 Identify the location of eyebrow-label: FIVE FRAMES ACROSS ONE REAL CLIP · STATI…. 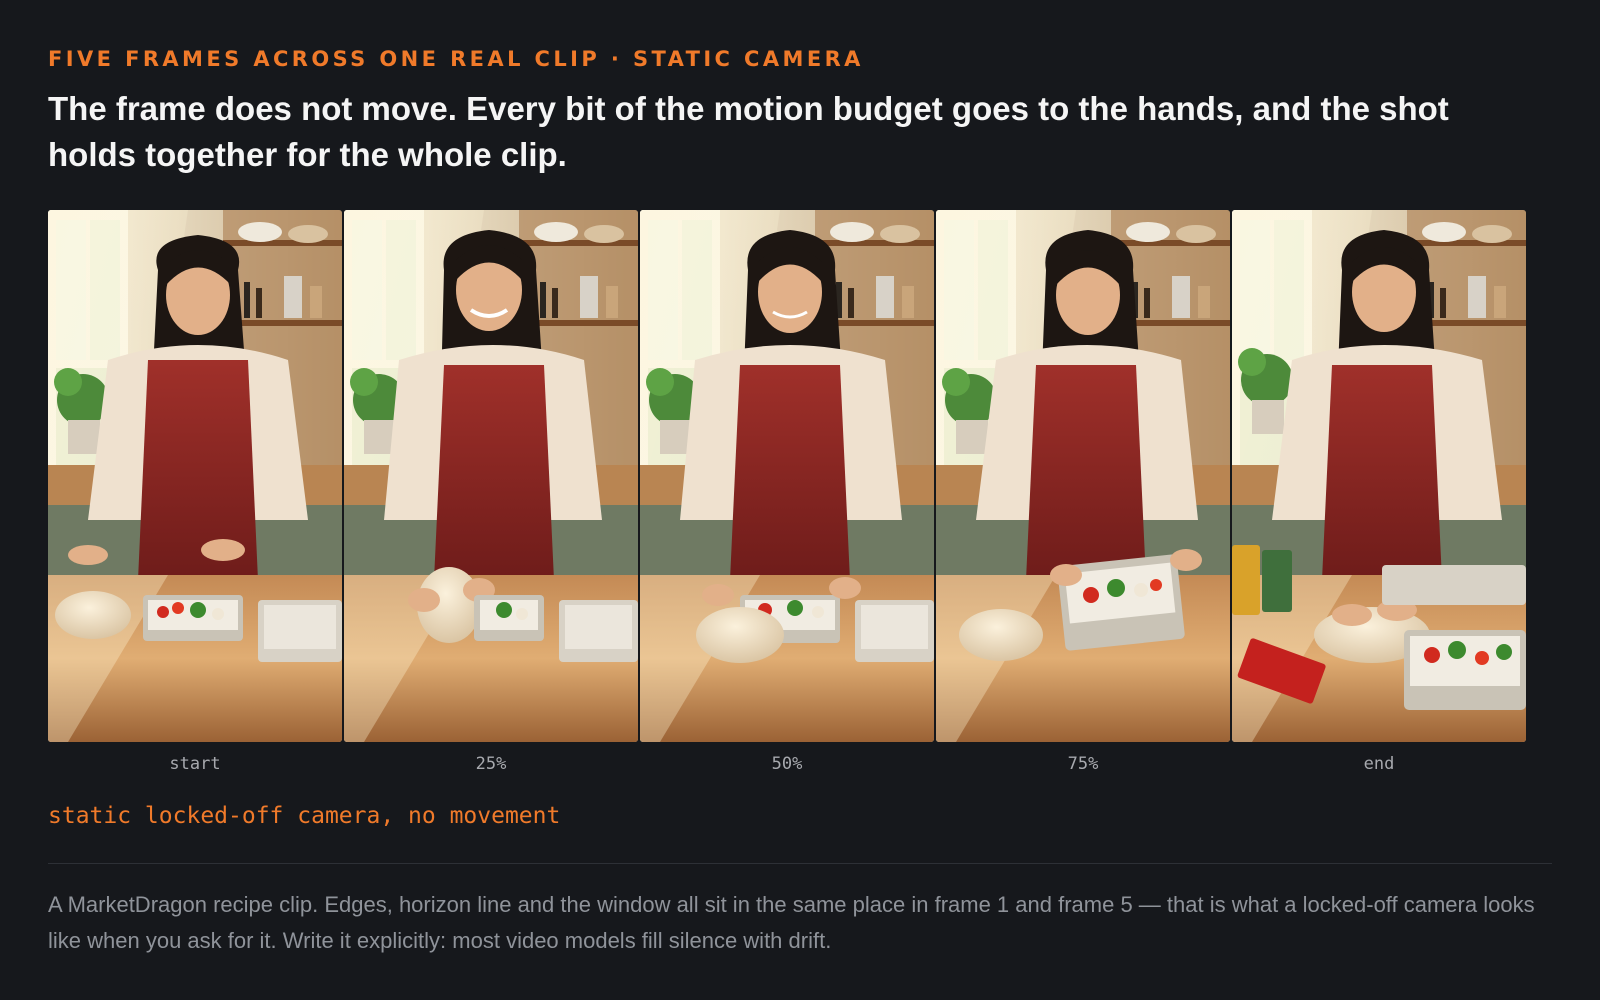
(456, 59).